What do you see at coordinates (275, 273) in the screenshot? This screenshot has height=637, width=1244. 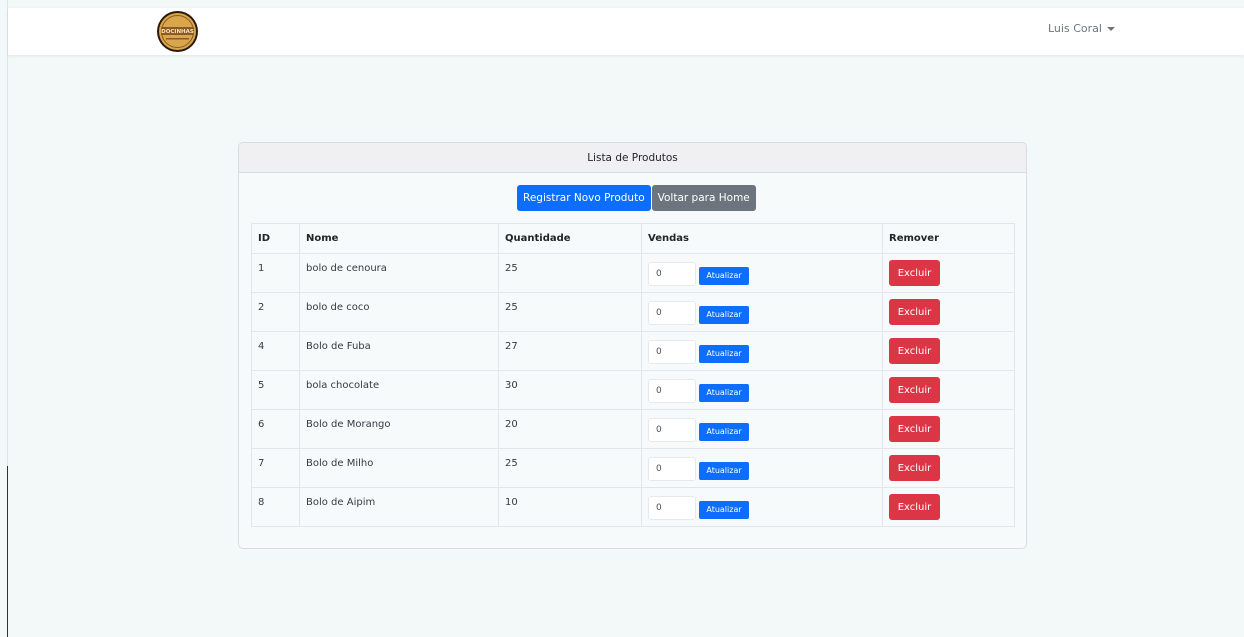 I see `cell-id: 1` at bounding box center [275, 273].